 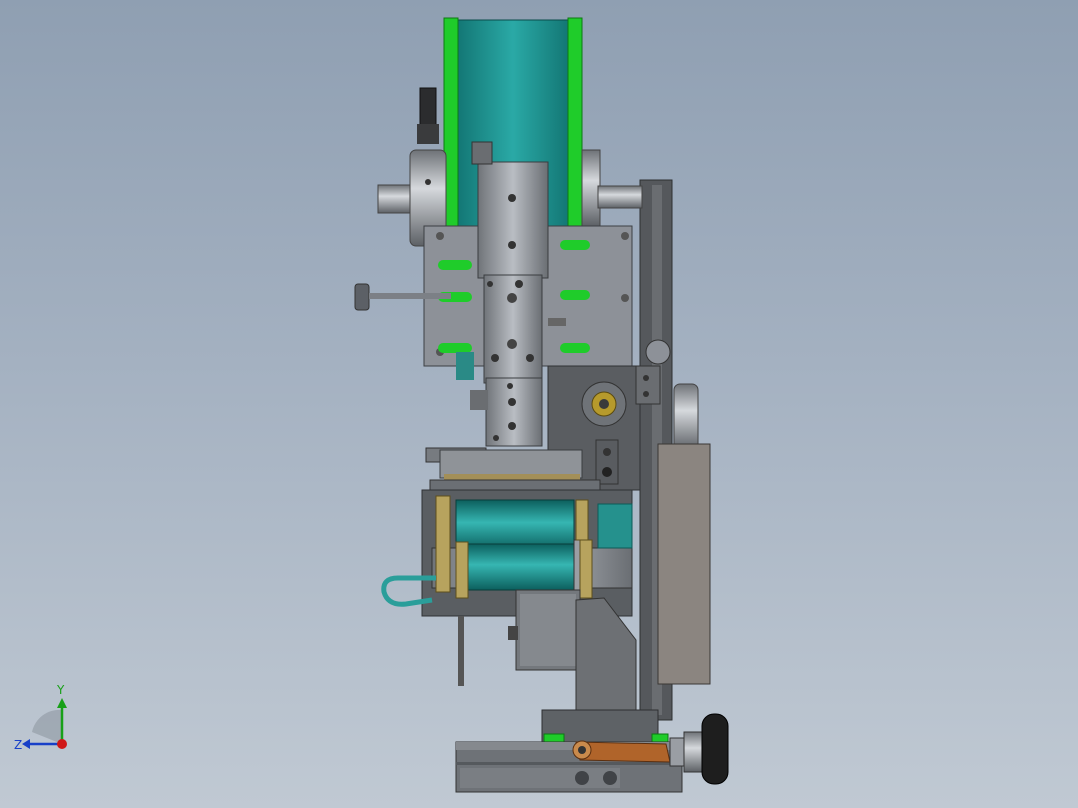 What do you see at coordinates (40, 717) in the screenshot?
I see `orientation-triad: Y Z` at bounding box center [40, 717].